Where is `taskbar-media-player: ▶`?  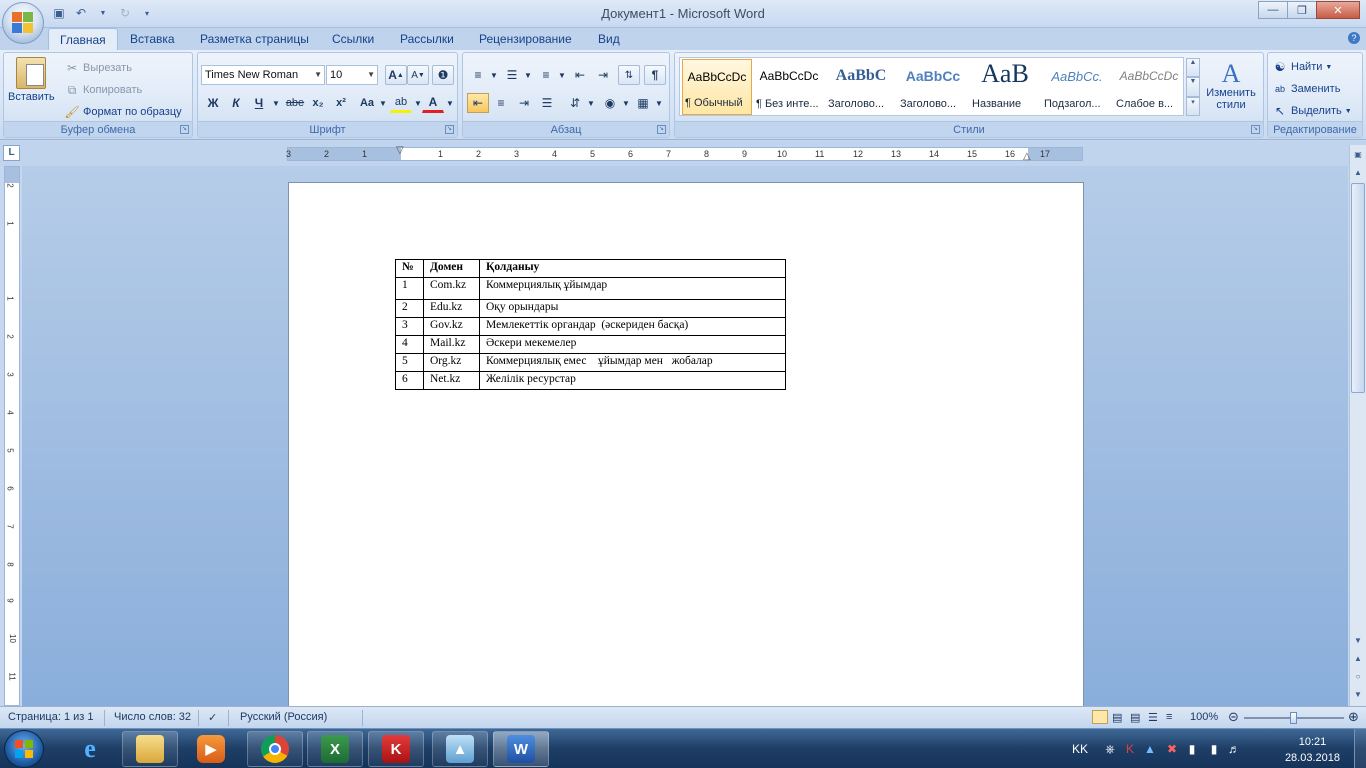 taskbar-media-player: ▶ is located at coordinates (211, 749).